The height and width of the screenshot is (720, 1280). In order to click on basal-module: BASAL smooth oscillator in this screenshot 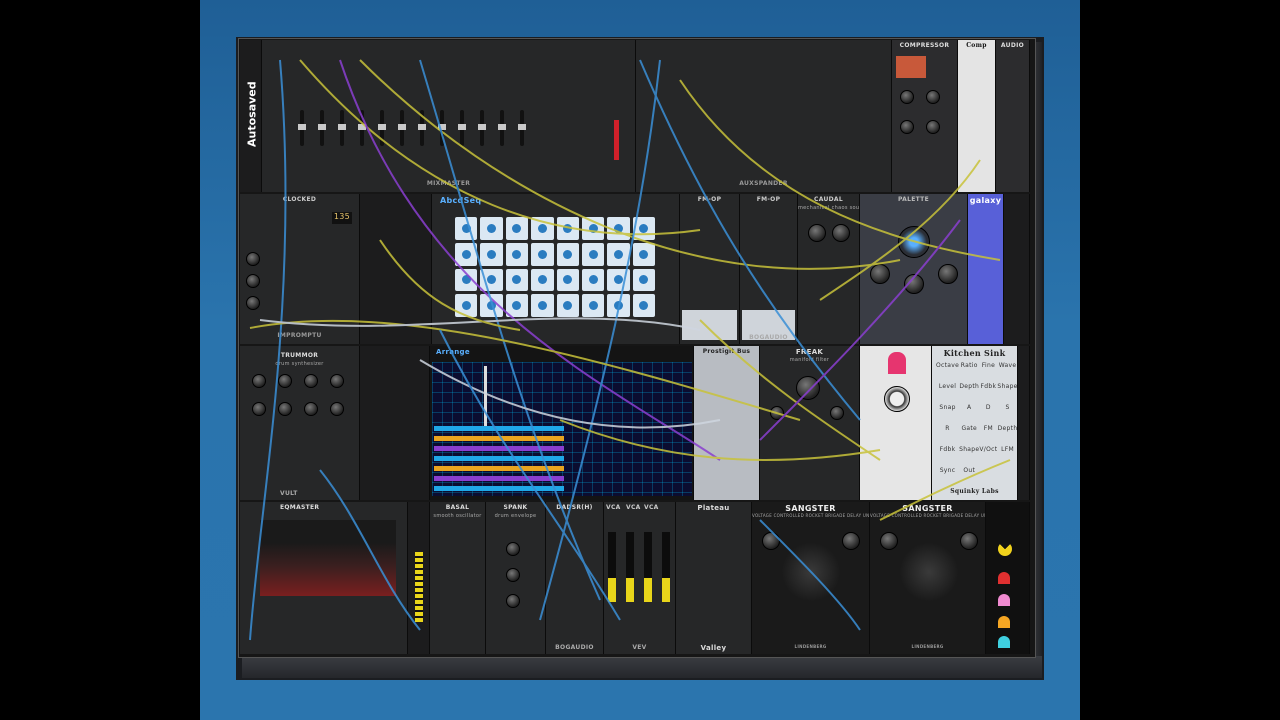, I will do `click(458, 578)`.